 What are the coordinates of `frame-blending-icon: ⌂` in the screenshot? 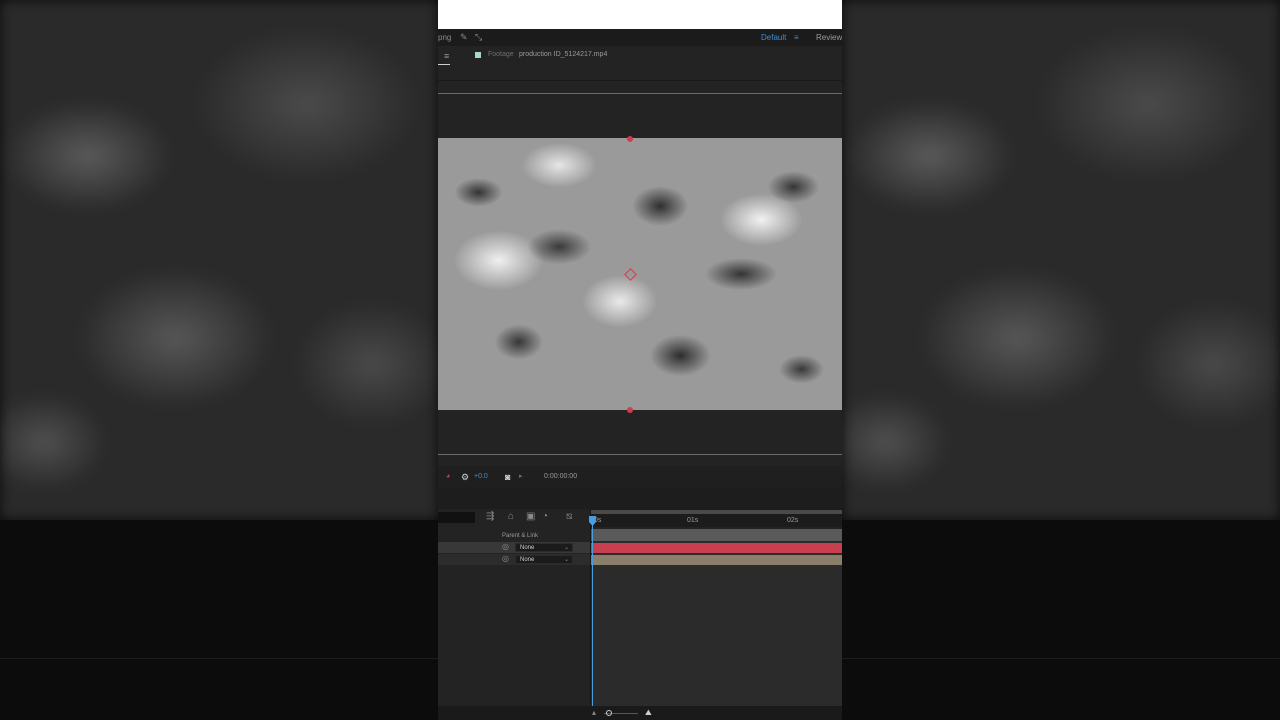 It's located at (511, 516).